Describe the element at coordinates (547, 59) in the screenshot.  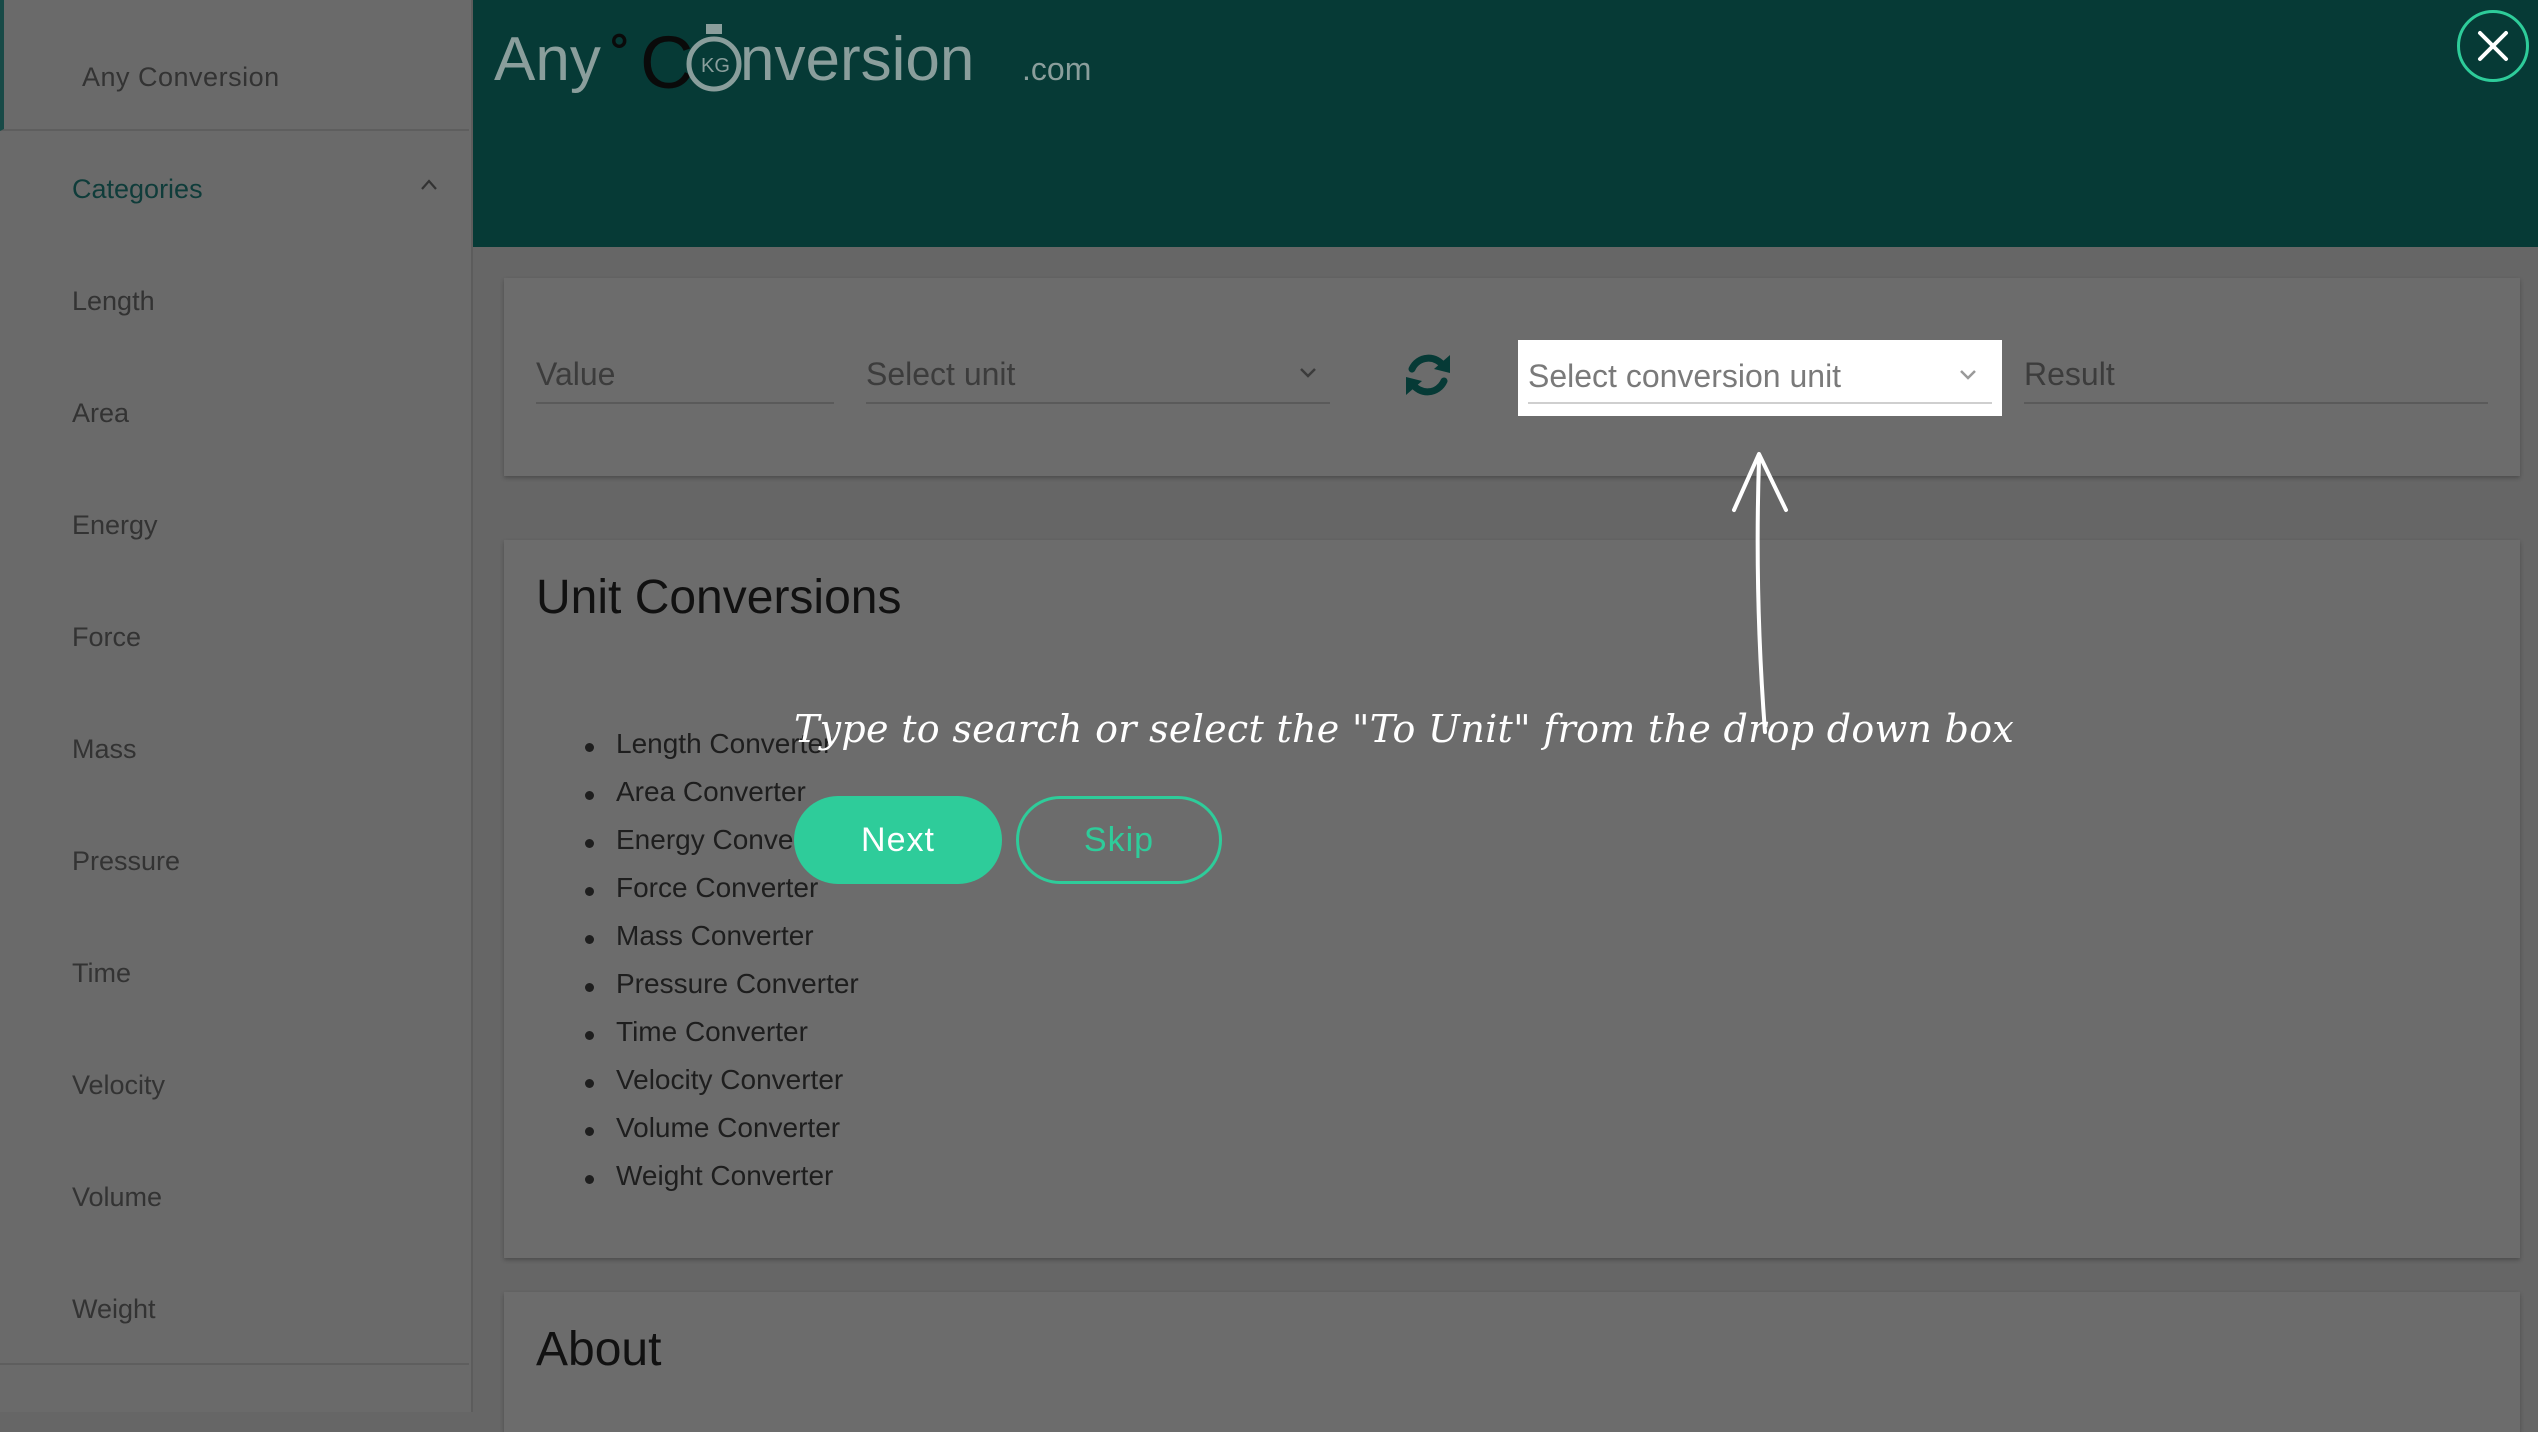
I see `logo-any: Any` at that location.